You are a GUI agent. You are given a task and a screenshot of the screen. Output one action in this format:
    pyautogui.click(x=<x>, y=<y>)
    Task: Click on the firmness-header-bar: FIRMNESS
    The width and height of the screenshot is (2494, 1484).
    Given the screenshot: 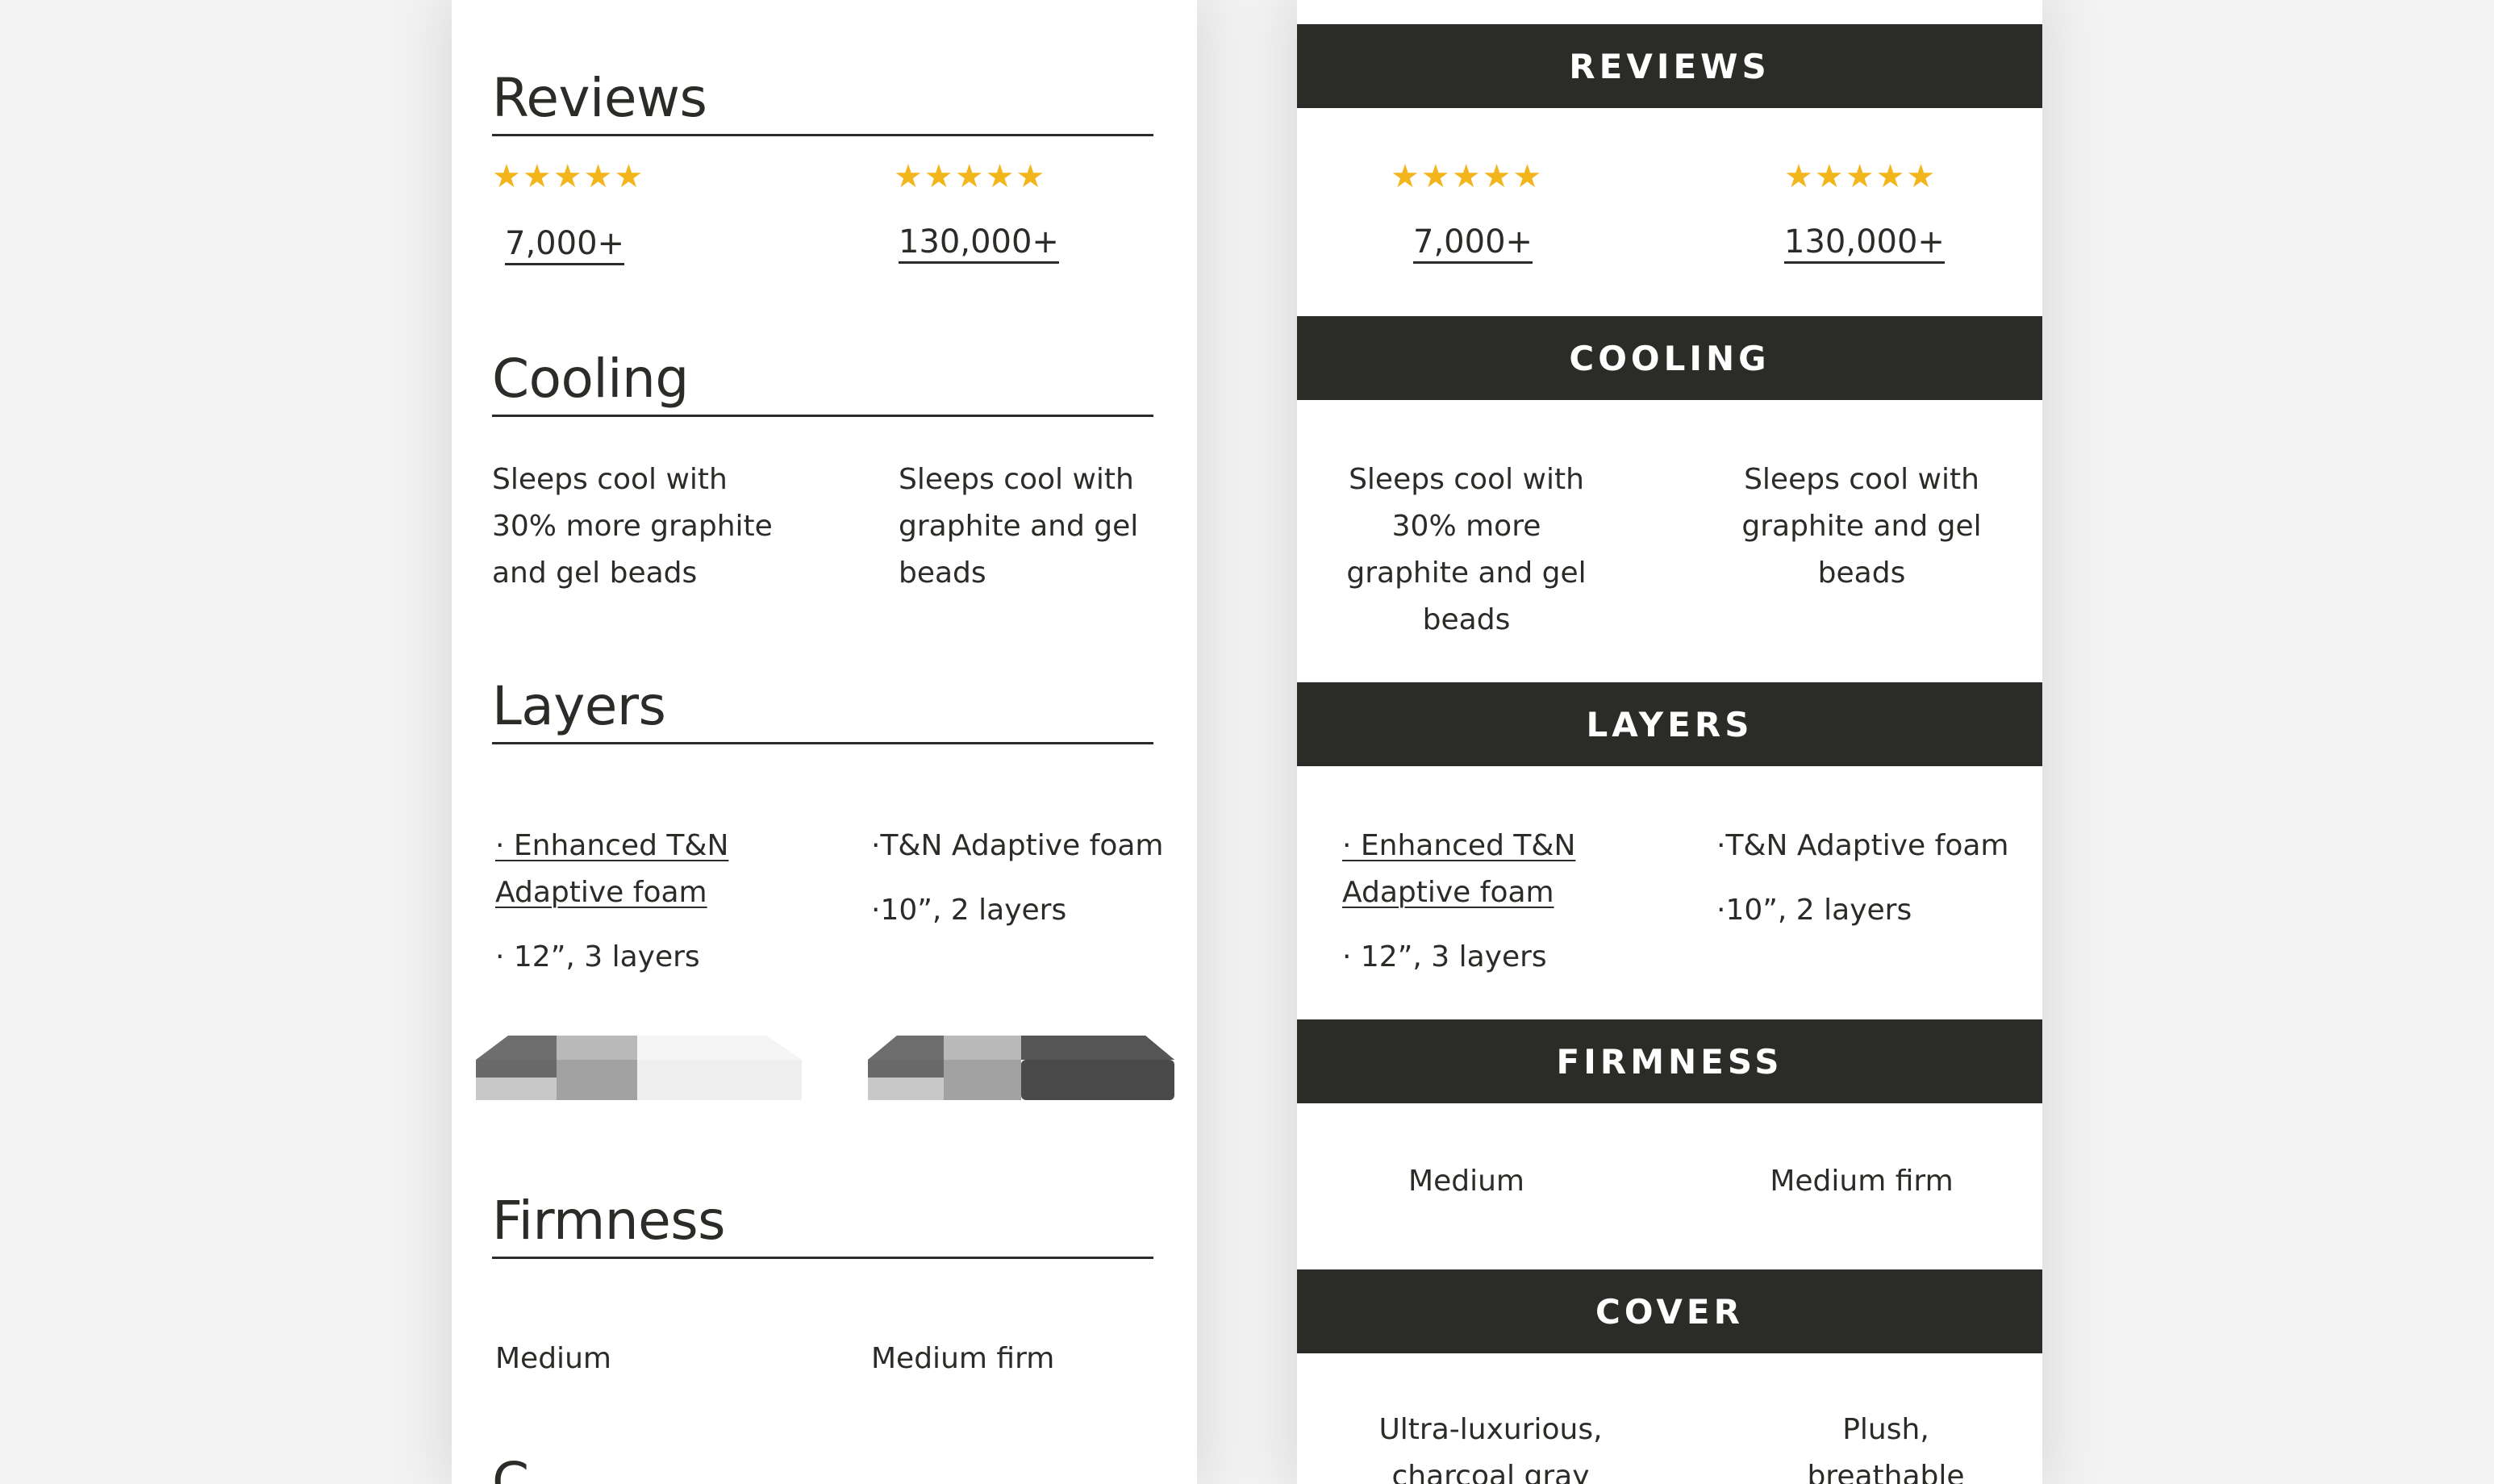 What is the action you would take?
    pyautogui.click(x=1669, y=1061)
    